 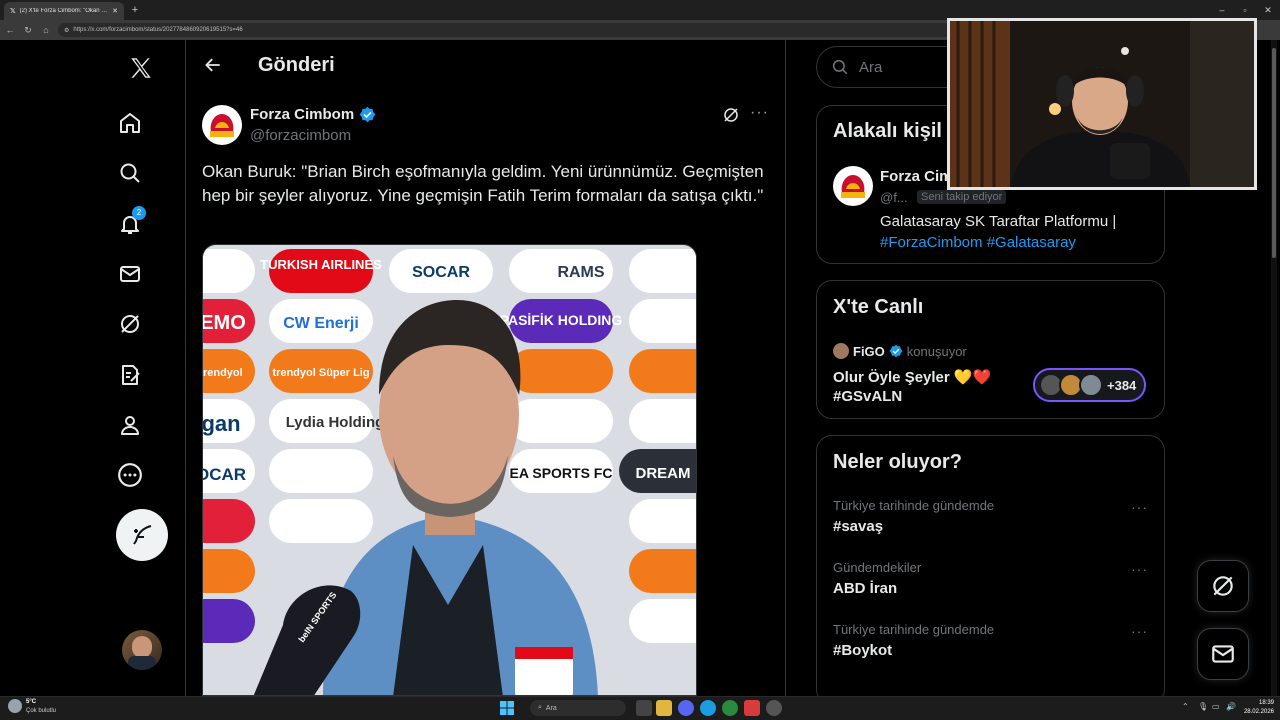 I want to click on forza-cimbom-logo-icon, so click(x=222, y=125).